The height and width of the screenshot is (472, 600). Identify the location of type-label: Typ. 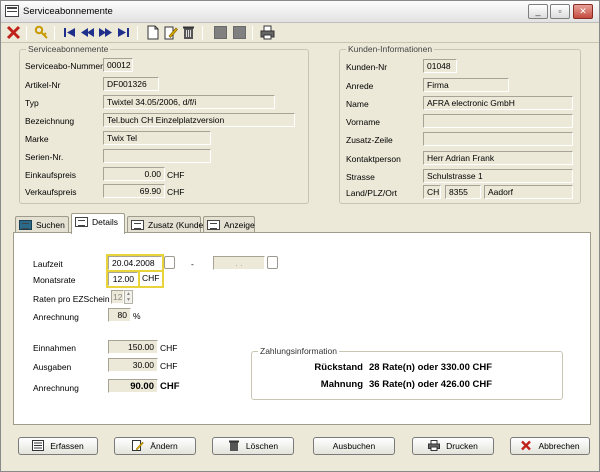
(32, 103).